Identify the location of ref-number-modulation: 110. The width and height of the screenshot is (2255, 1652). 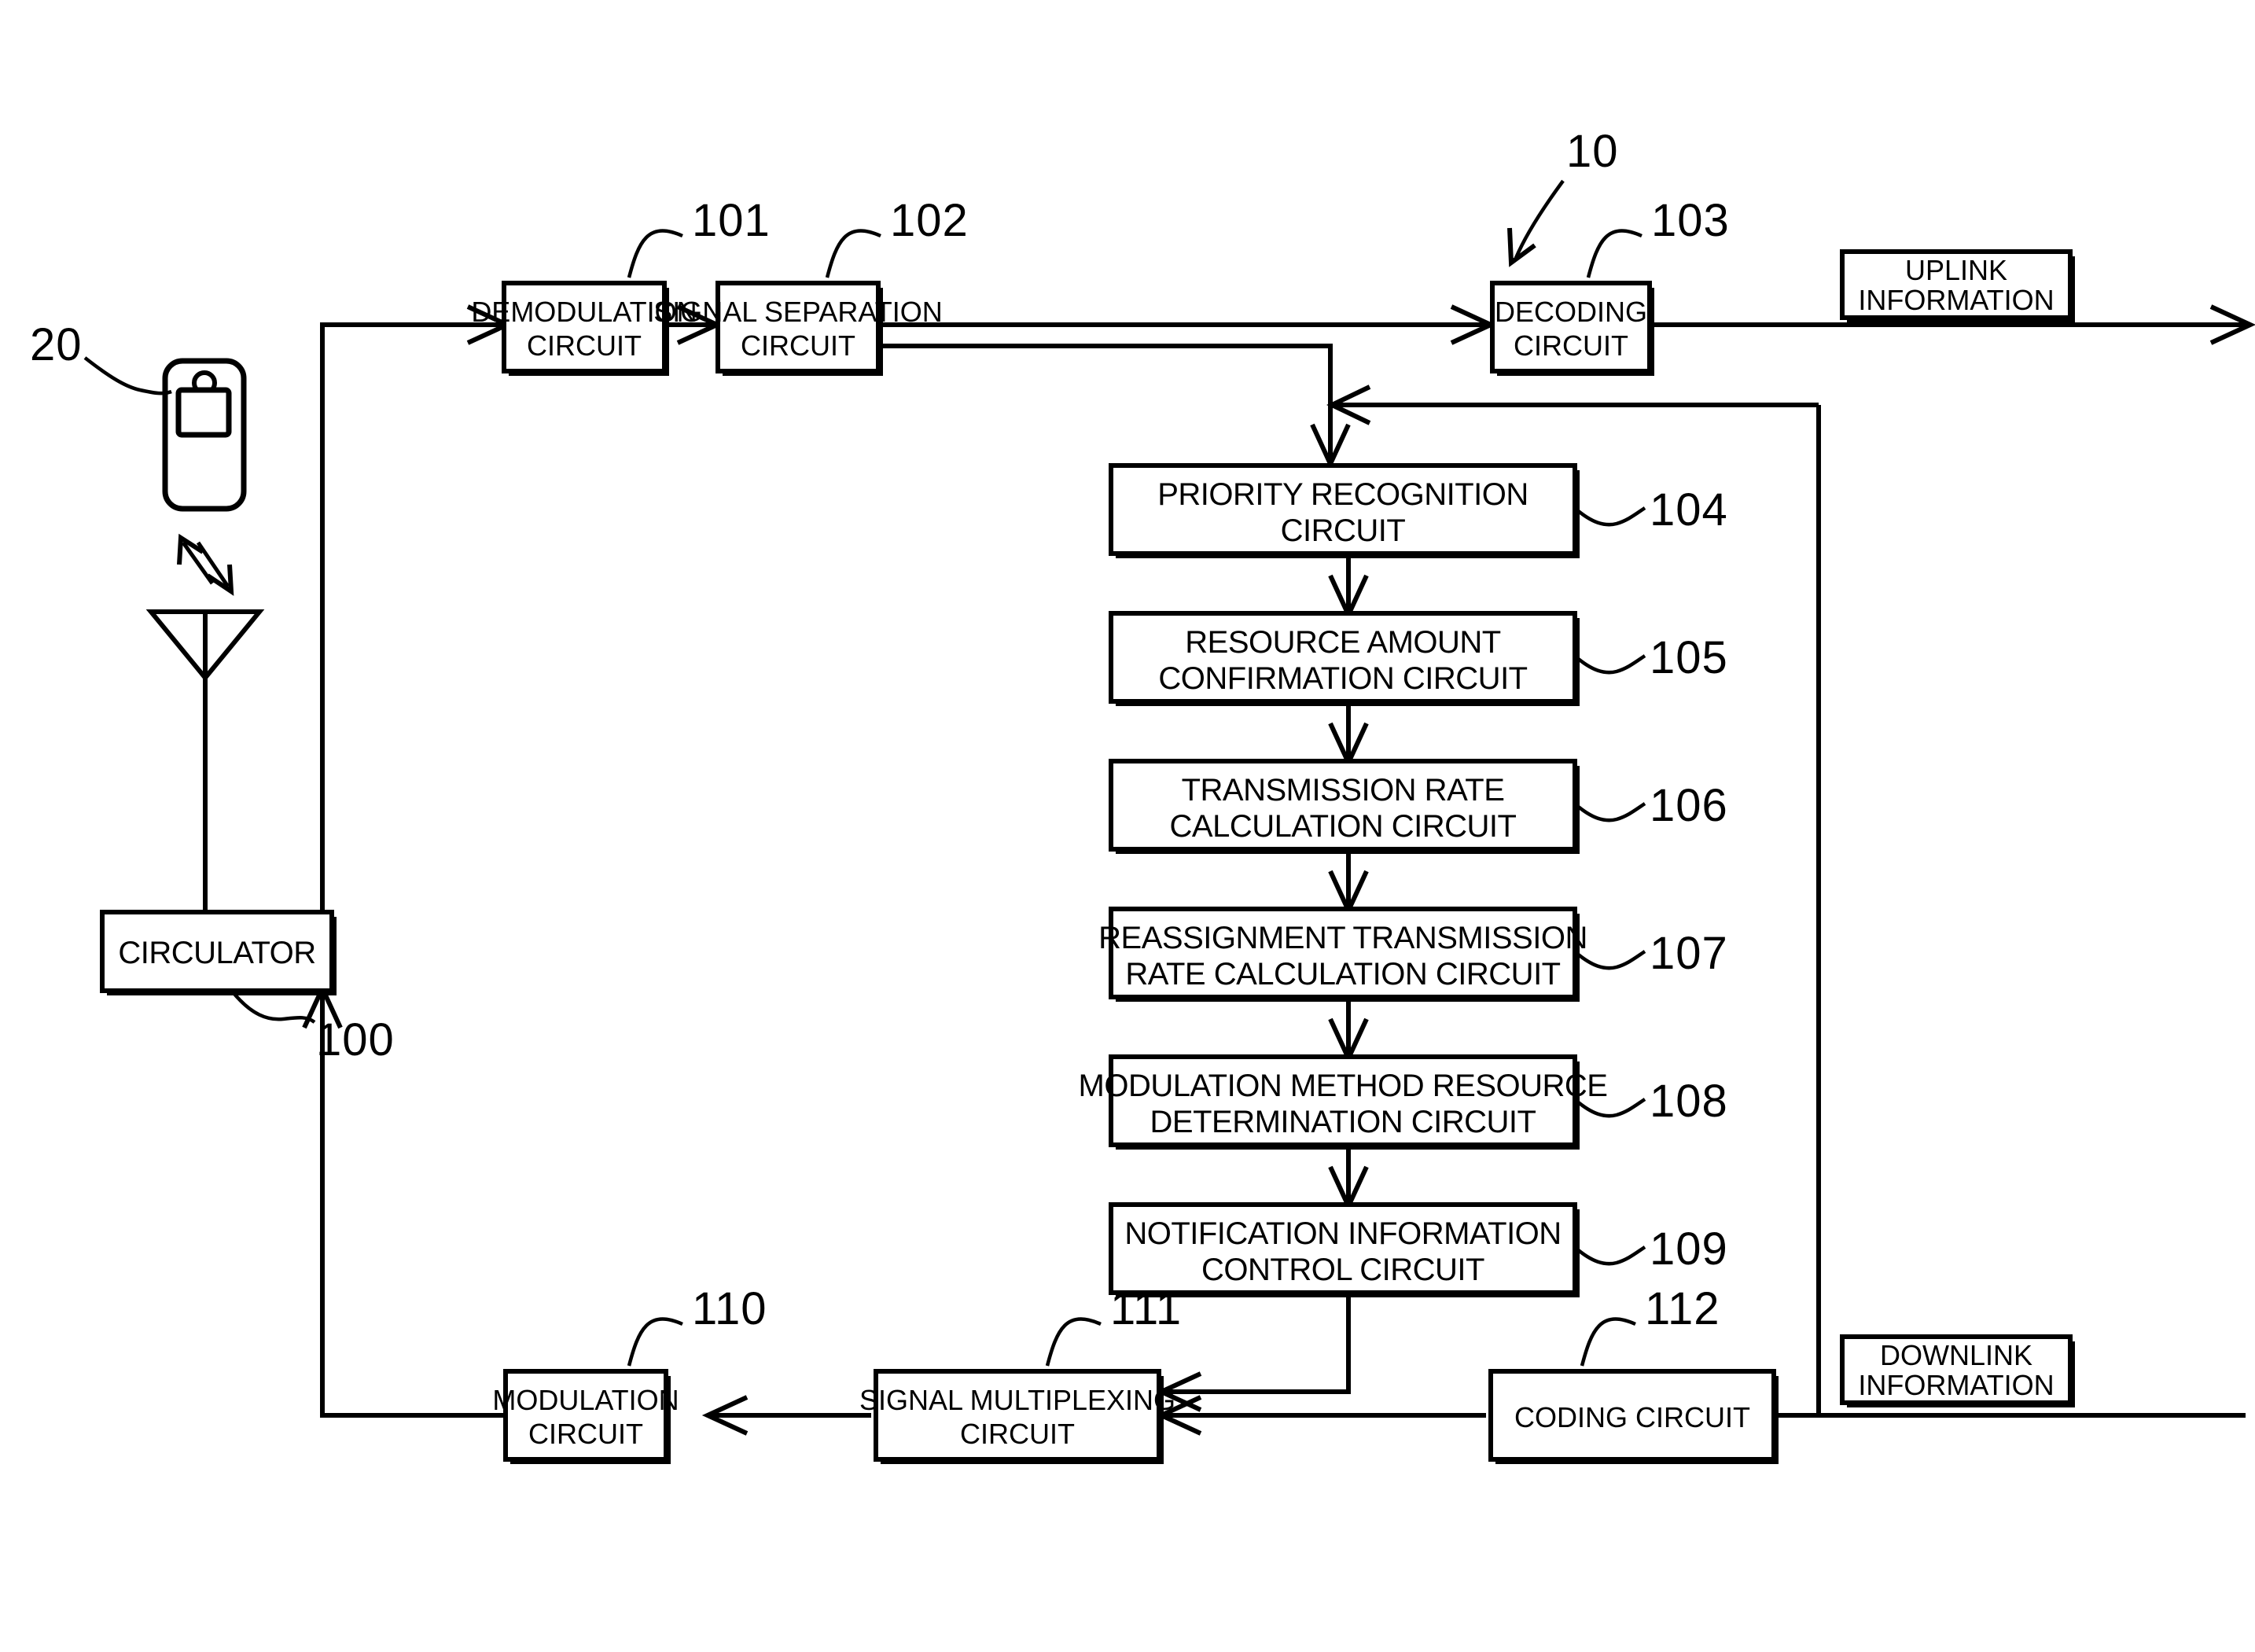
(729, 1308).